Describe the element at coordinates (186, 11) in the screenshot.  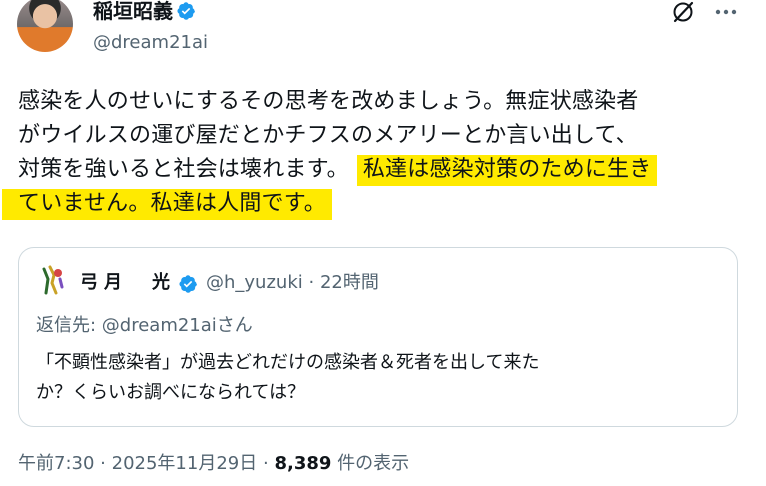
I see `verified-badge-icon` at that location.